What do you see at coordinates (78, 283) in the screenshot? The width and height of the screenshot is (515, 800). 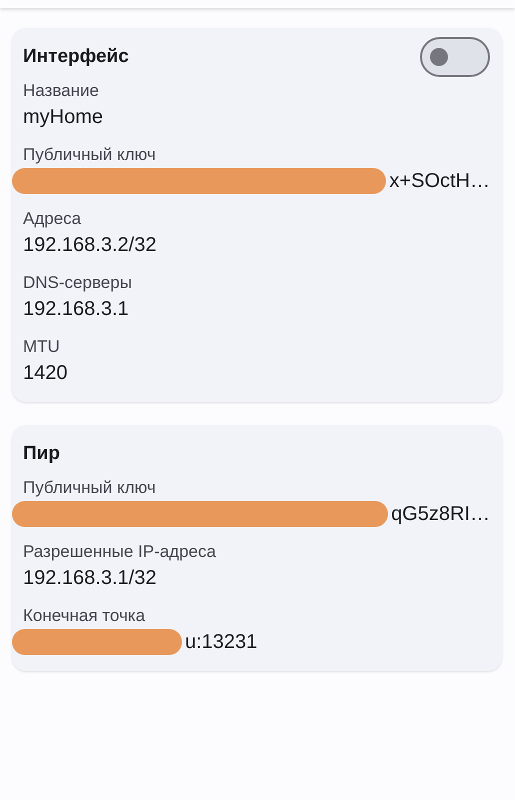 I see `field-label: DNS-серверы` at bounding box center [78, 283].